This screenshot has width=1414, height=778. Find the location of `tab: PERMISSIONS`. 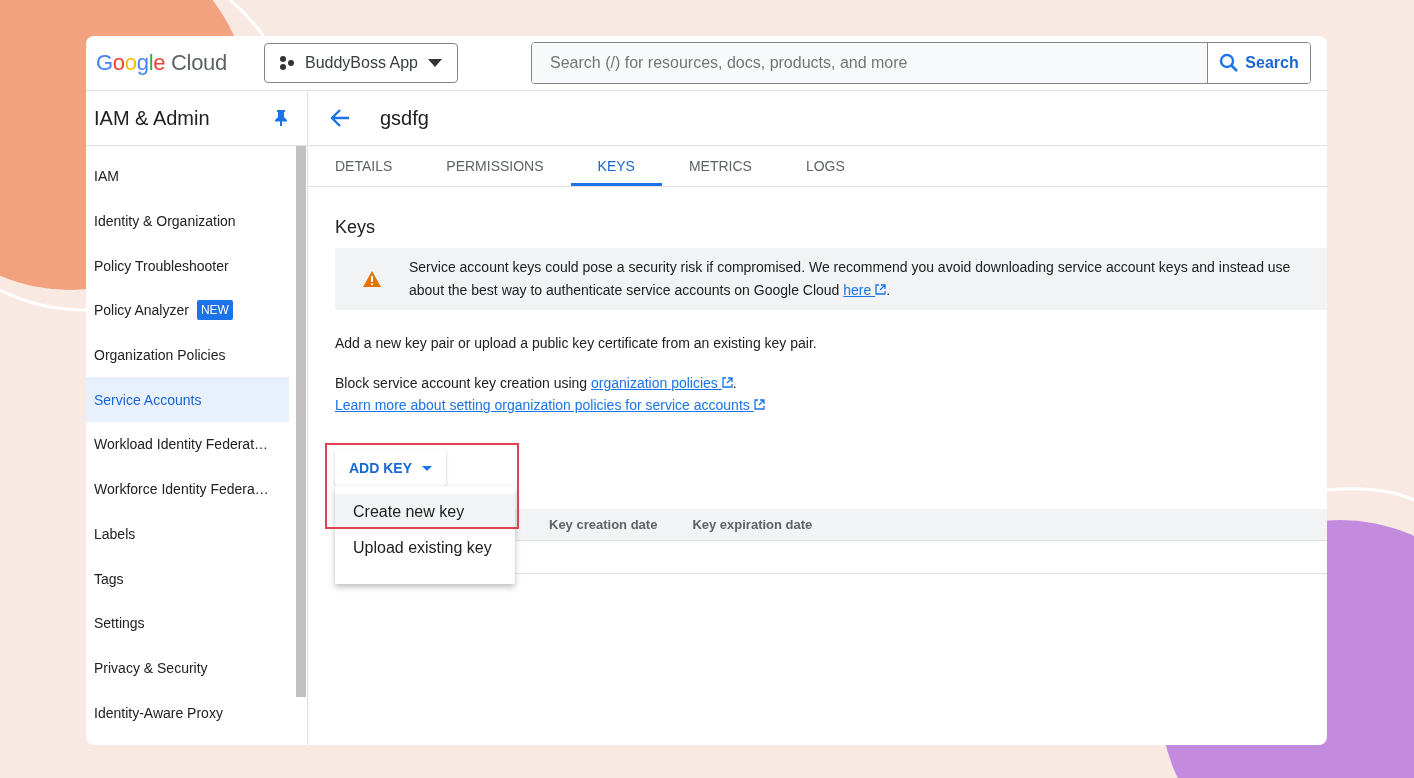

tab: PERMISSIONS is located at coordinates (495, 167).